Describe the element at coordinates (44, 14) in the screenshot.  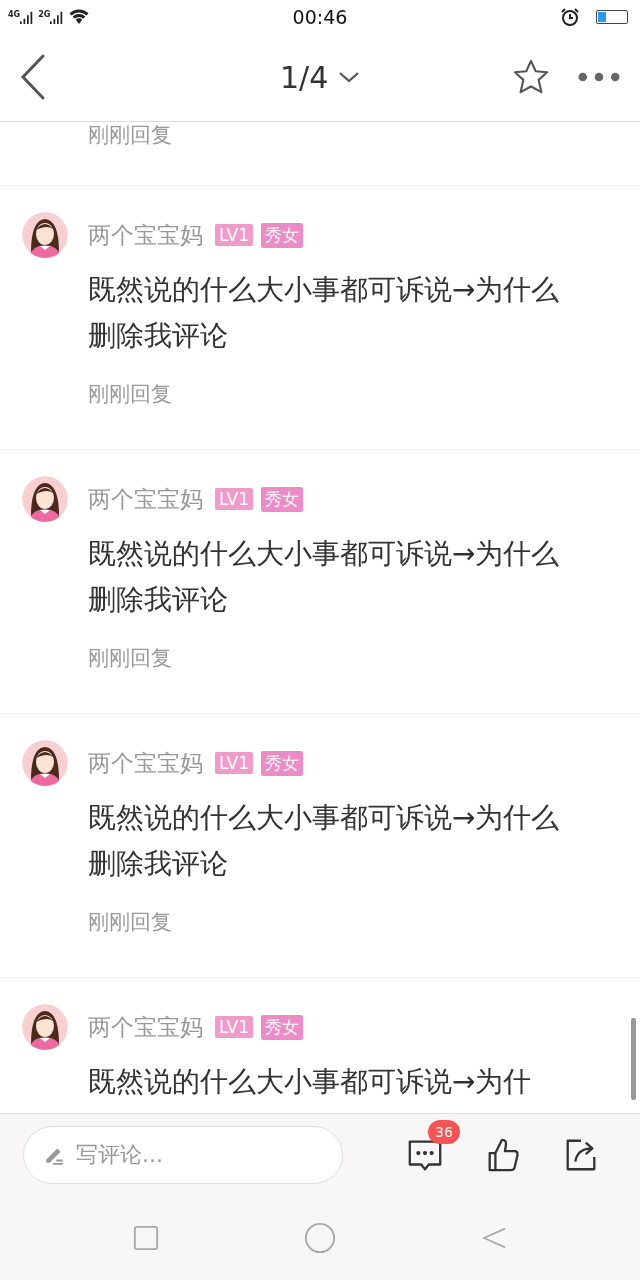
I see `network-label: 2G` at that location.